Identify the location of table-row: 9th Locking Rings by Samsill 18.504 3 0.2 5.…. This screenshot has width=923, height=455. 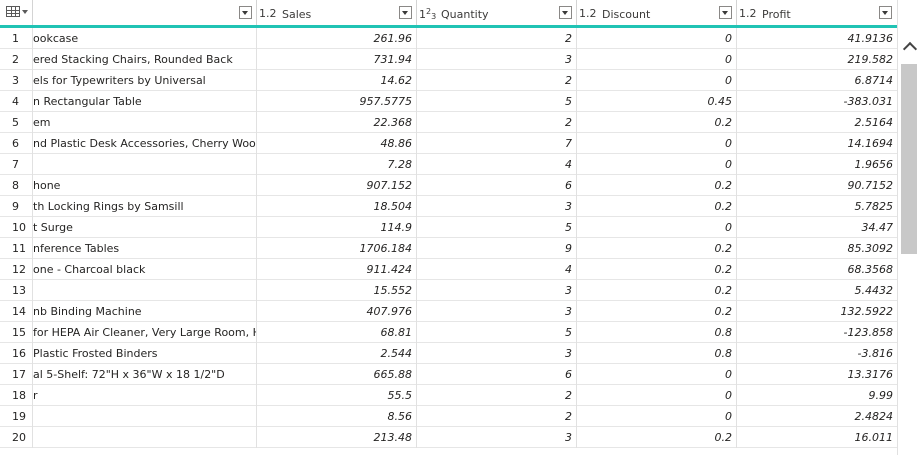
(448, 206).